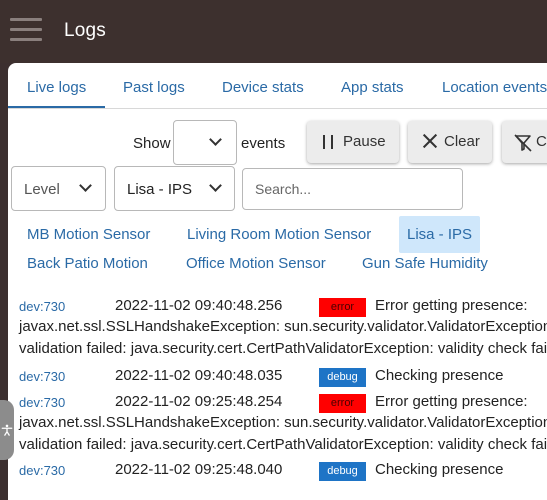 Image resolution: width=547 pixels, height=500 pixels. I want to click on device-chip-gun-safe-humidity: Gun Safe Humidity, so click(425, 263).